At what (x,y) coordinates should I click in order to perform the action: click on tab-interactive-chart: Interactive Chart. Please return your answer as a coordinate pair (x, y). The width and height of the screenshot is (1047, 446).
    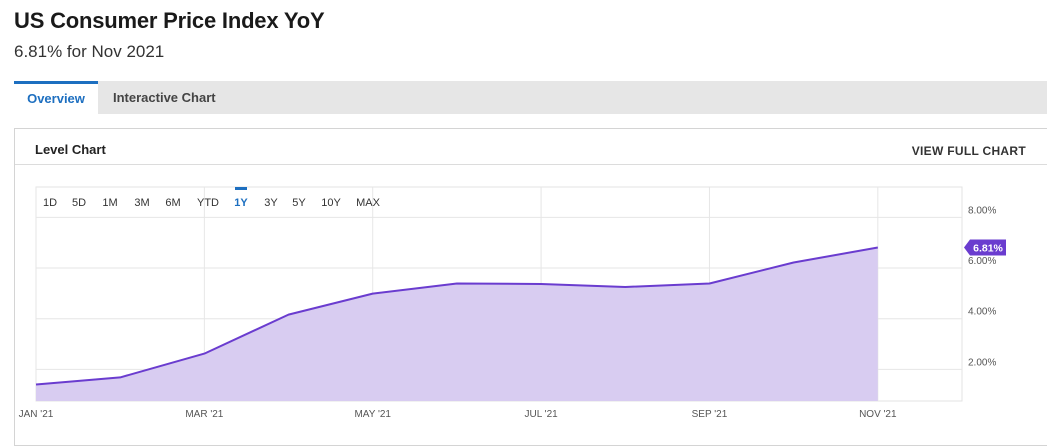
    Looking at the image, I should click on (164, 97).